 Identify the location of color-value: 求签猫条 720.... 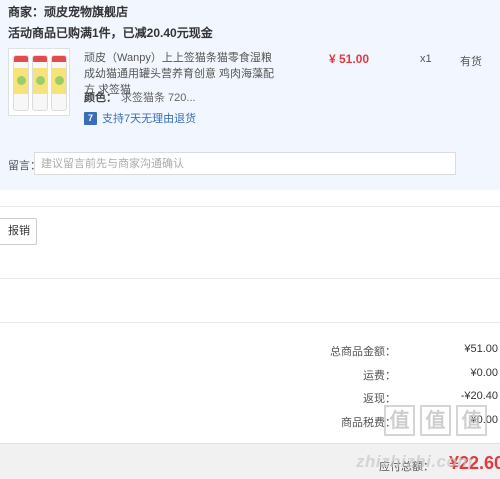
(158, 98).